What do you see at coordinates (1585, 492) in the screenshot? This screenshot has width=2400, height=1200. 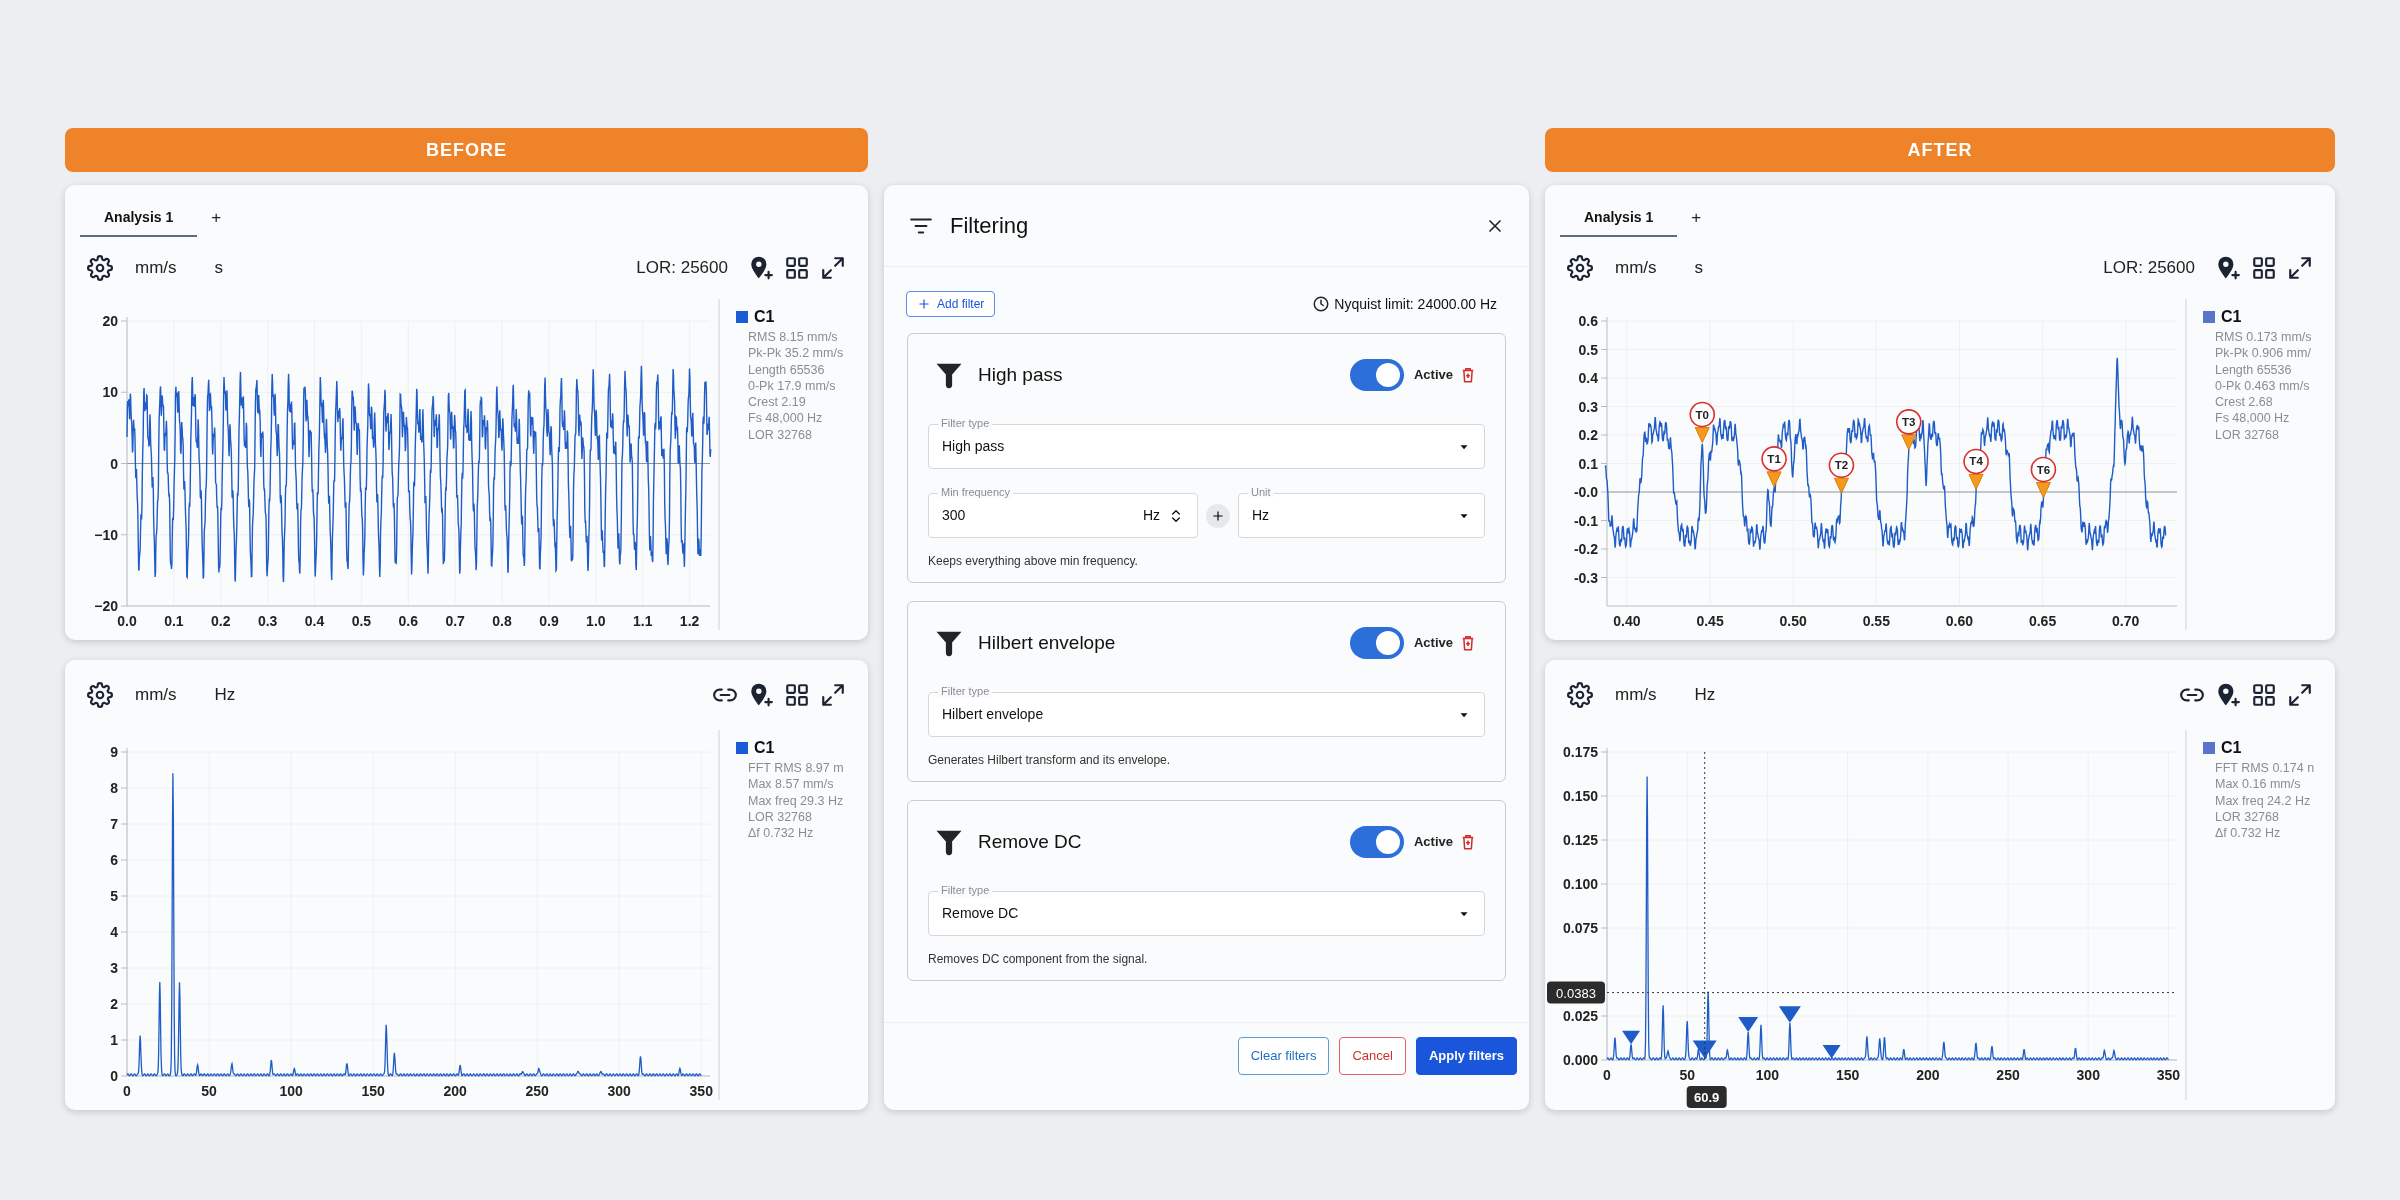 I see `axis-label: -0.0` at bounding box center [1585, 492].